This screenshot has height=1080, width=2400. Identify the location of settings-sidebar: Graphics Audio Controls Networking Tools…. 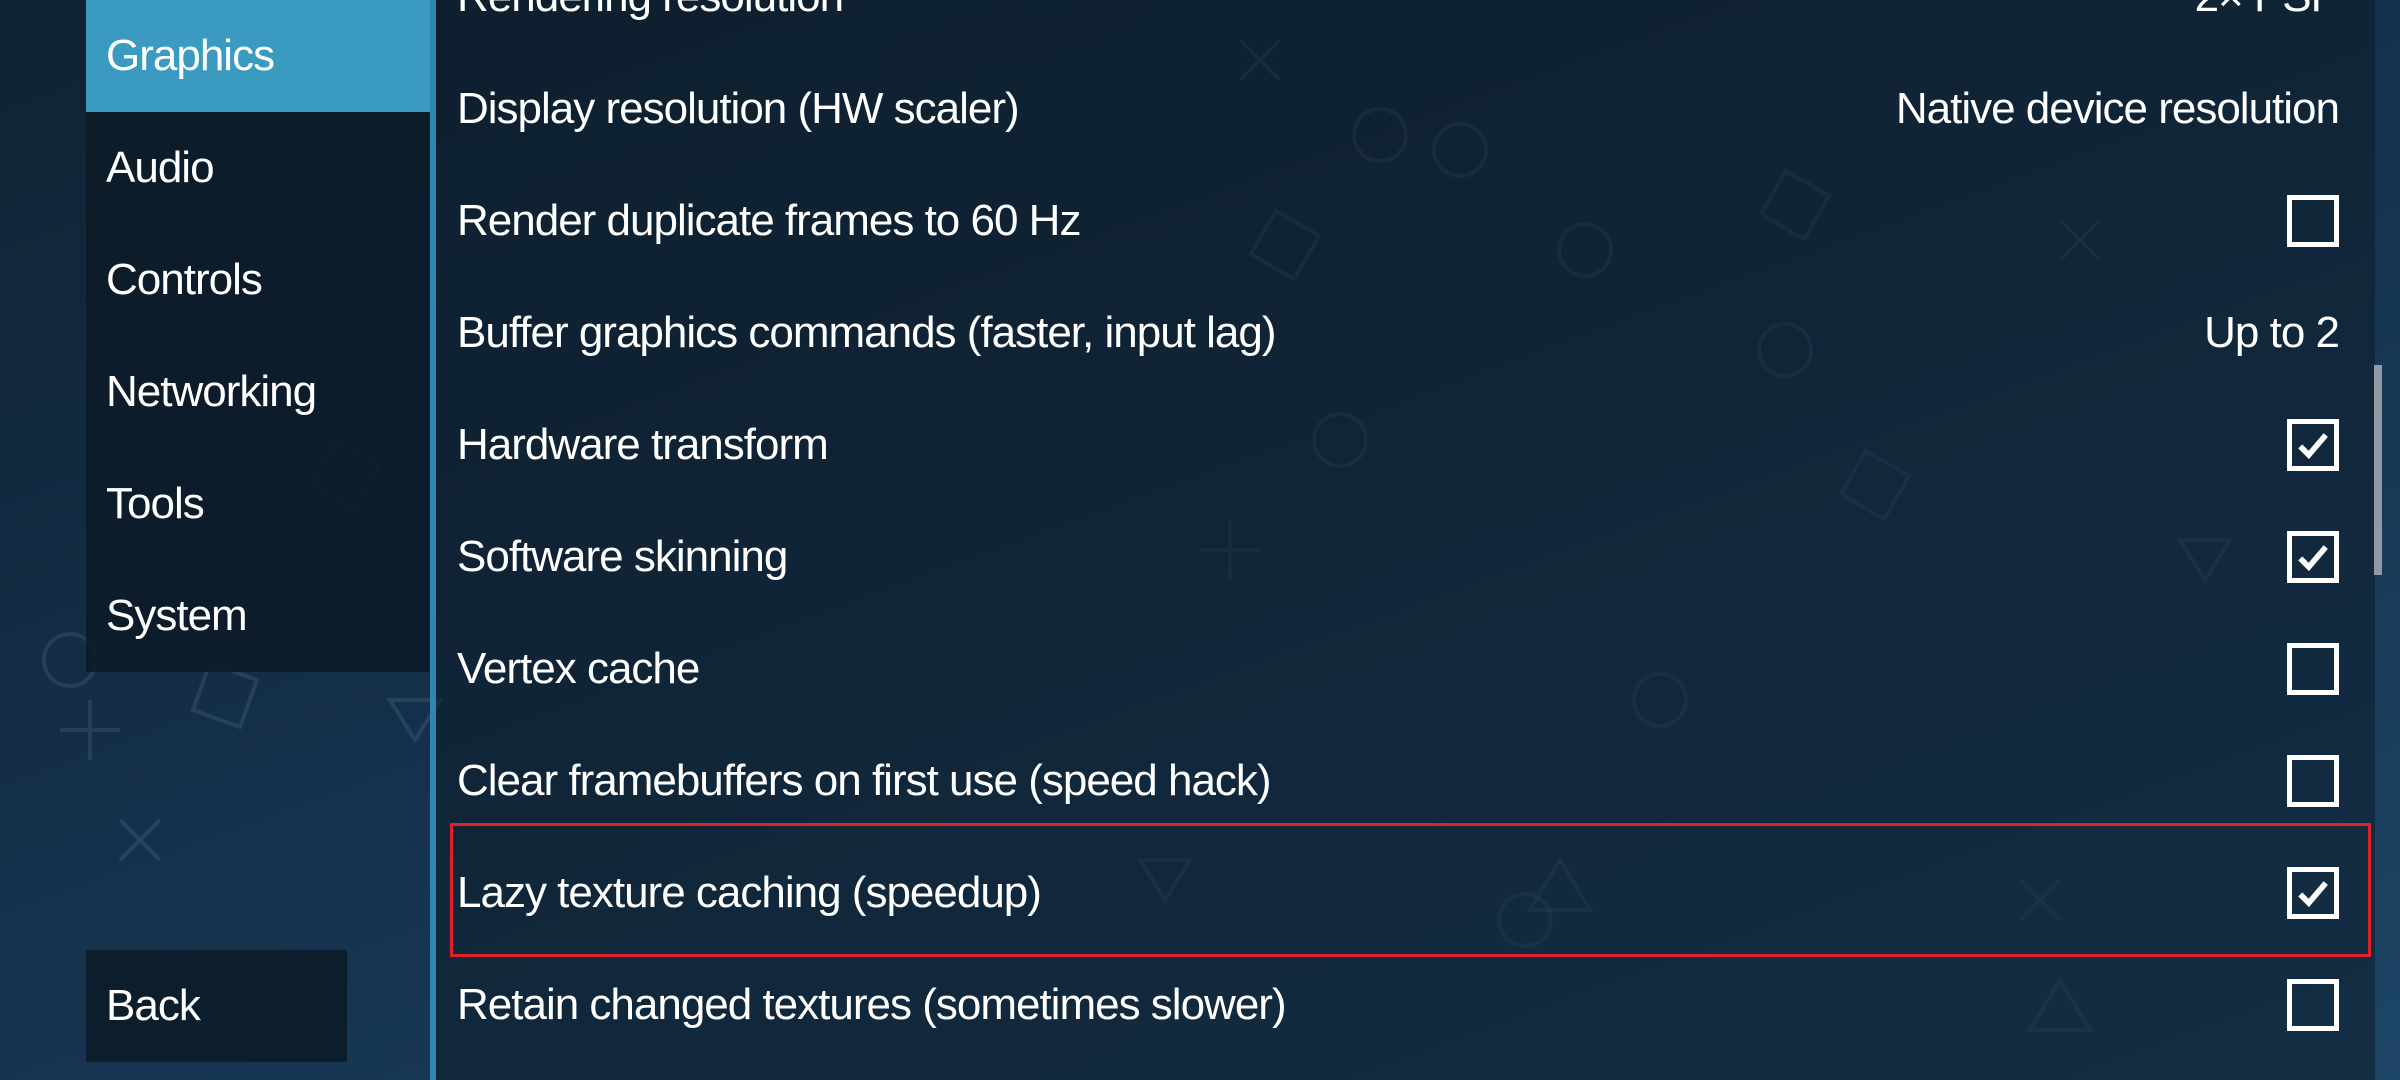
(258, 336).